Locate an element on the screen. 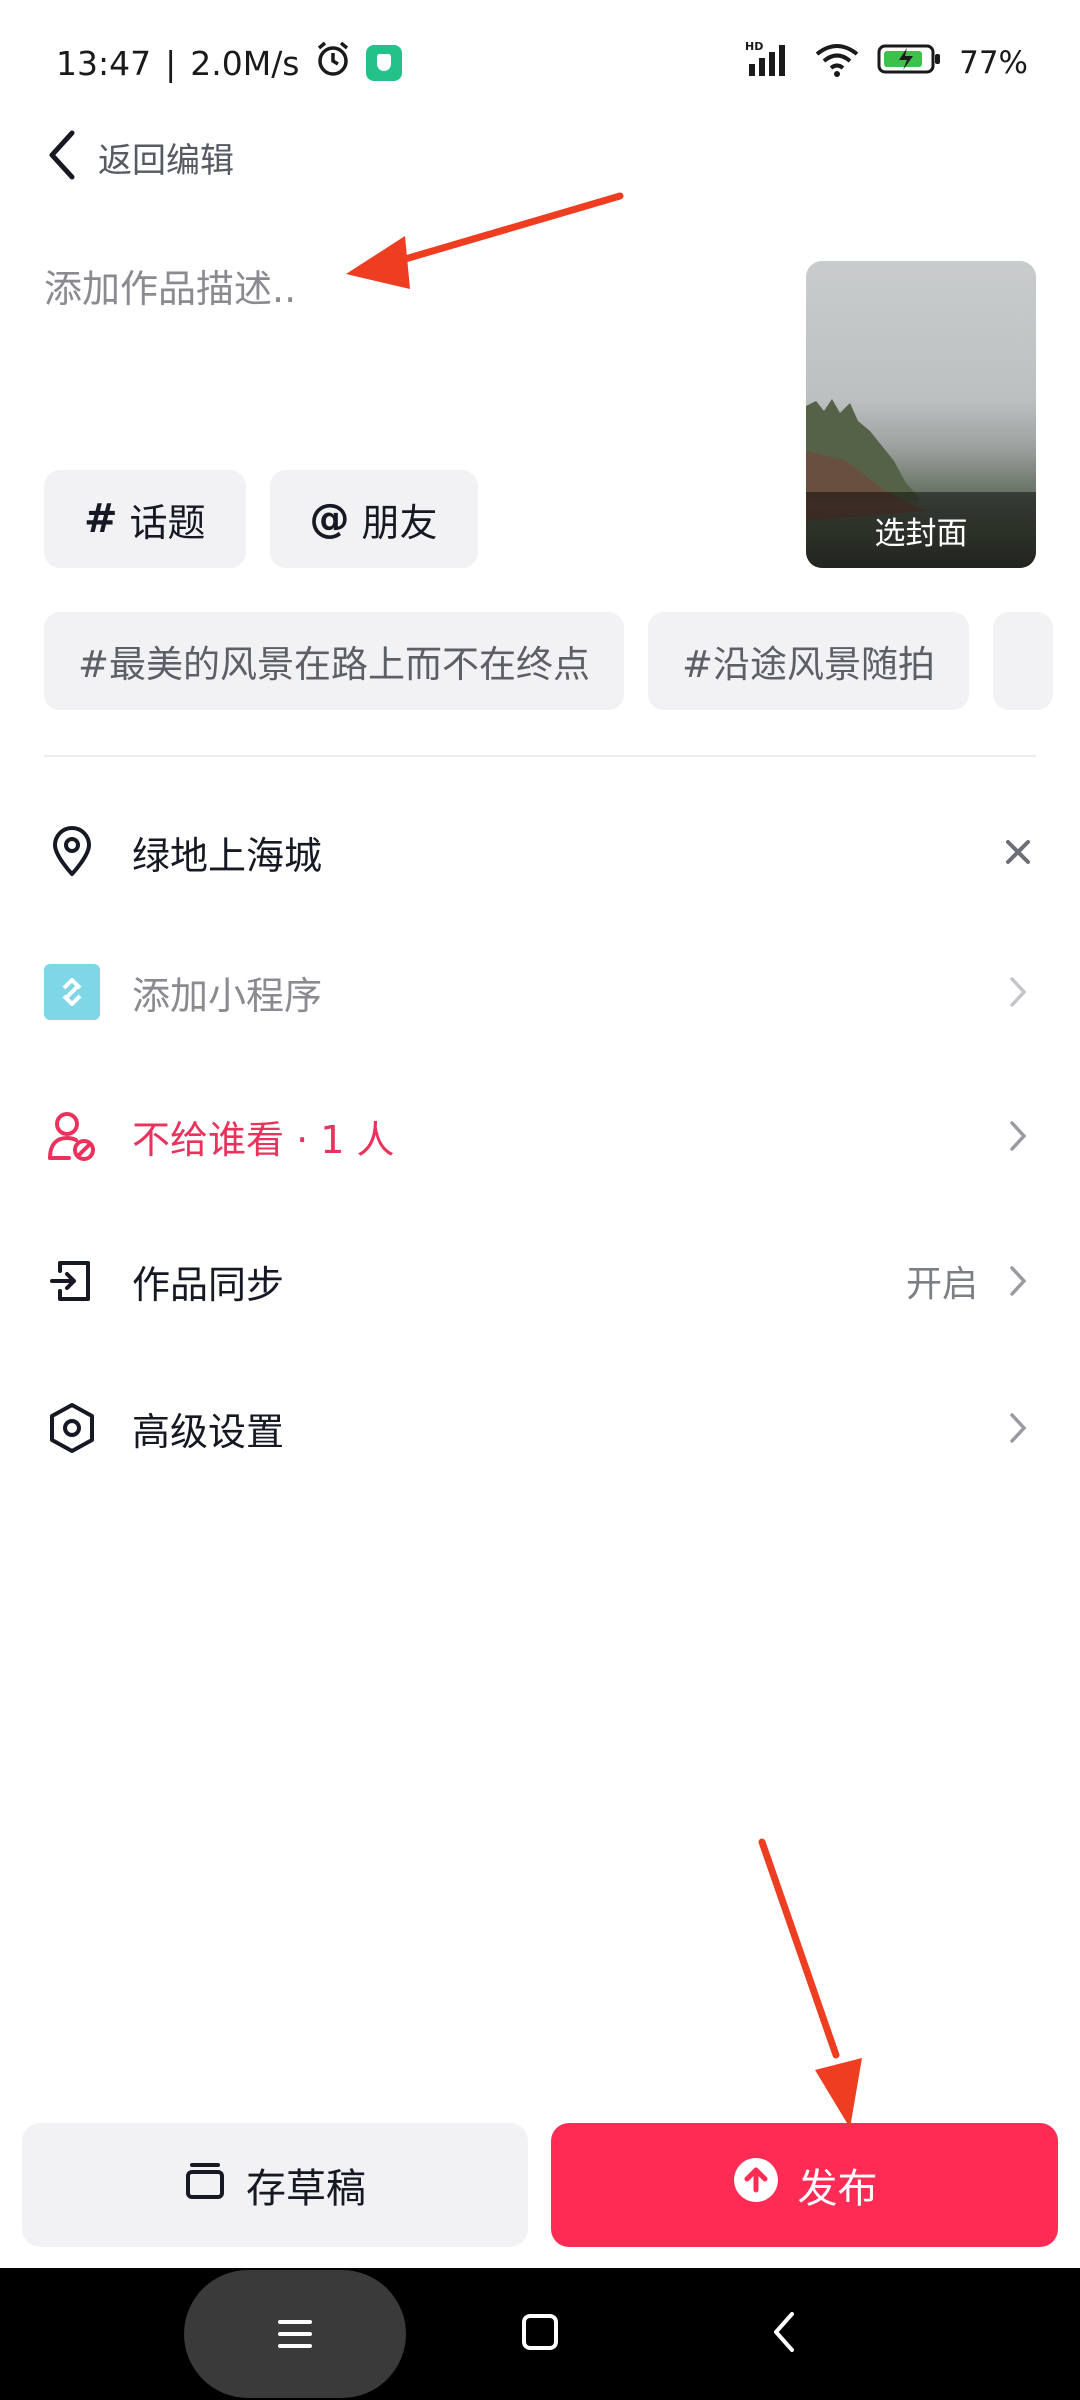 The image size is (1080, 2400). topic-chip: # 话题 is located at coordinates (145, 519).